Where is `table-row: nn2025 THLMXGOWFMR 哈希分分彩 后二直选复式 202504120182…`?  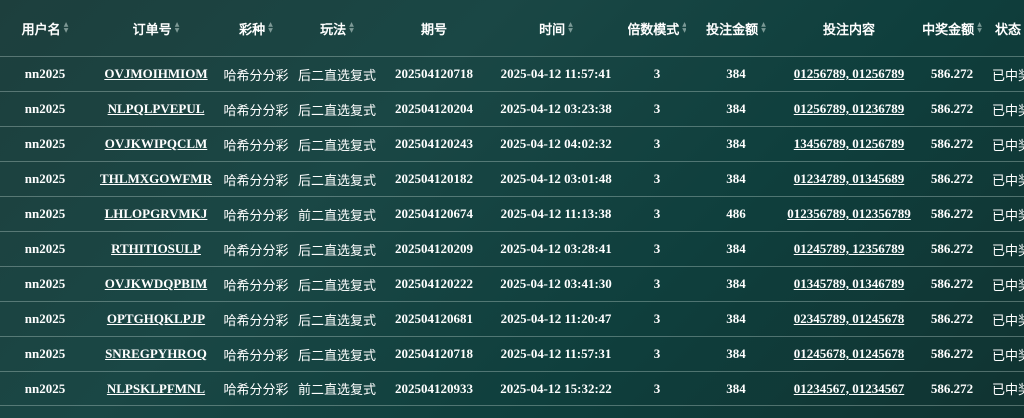
table-row: nn2025 THLMXGOWFMR 哈希分分彩 后二直选复式 202504120182… is located at coordinates (512, 178).